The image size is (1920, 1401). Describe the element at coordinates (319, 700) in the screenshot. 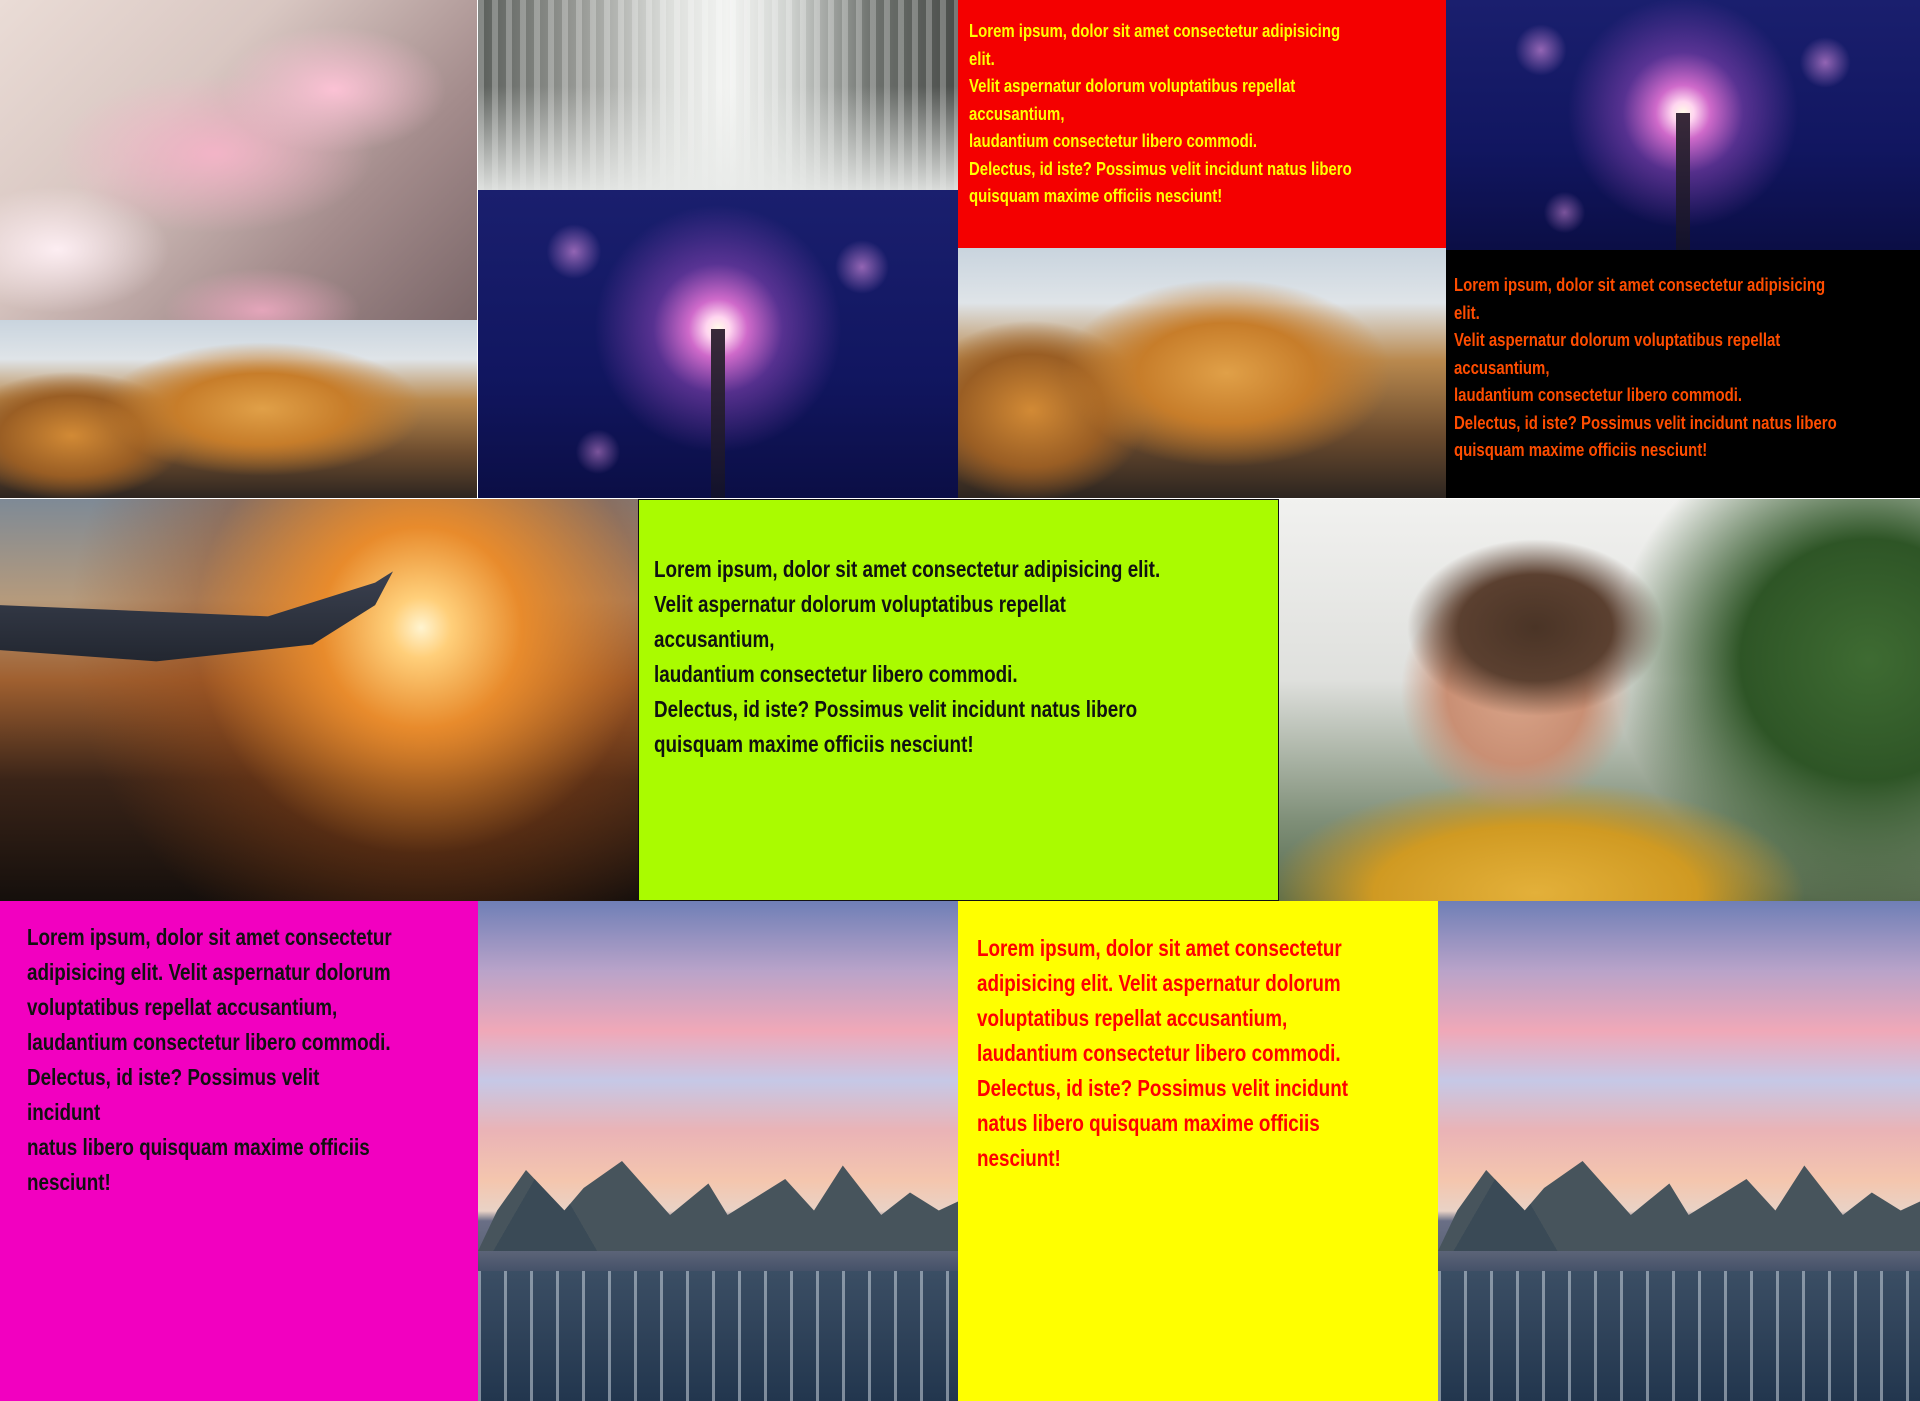

I see `airplane-wing-sunset-photo` at that location.